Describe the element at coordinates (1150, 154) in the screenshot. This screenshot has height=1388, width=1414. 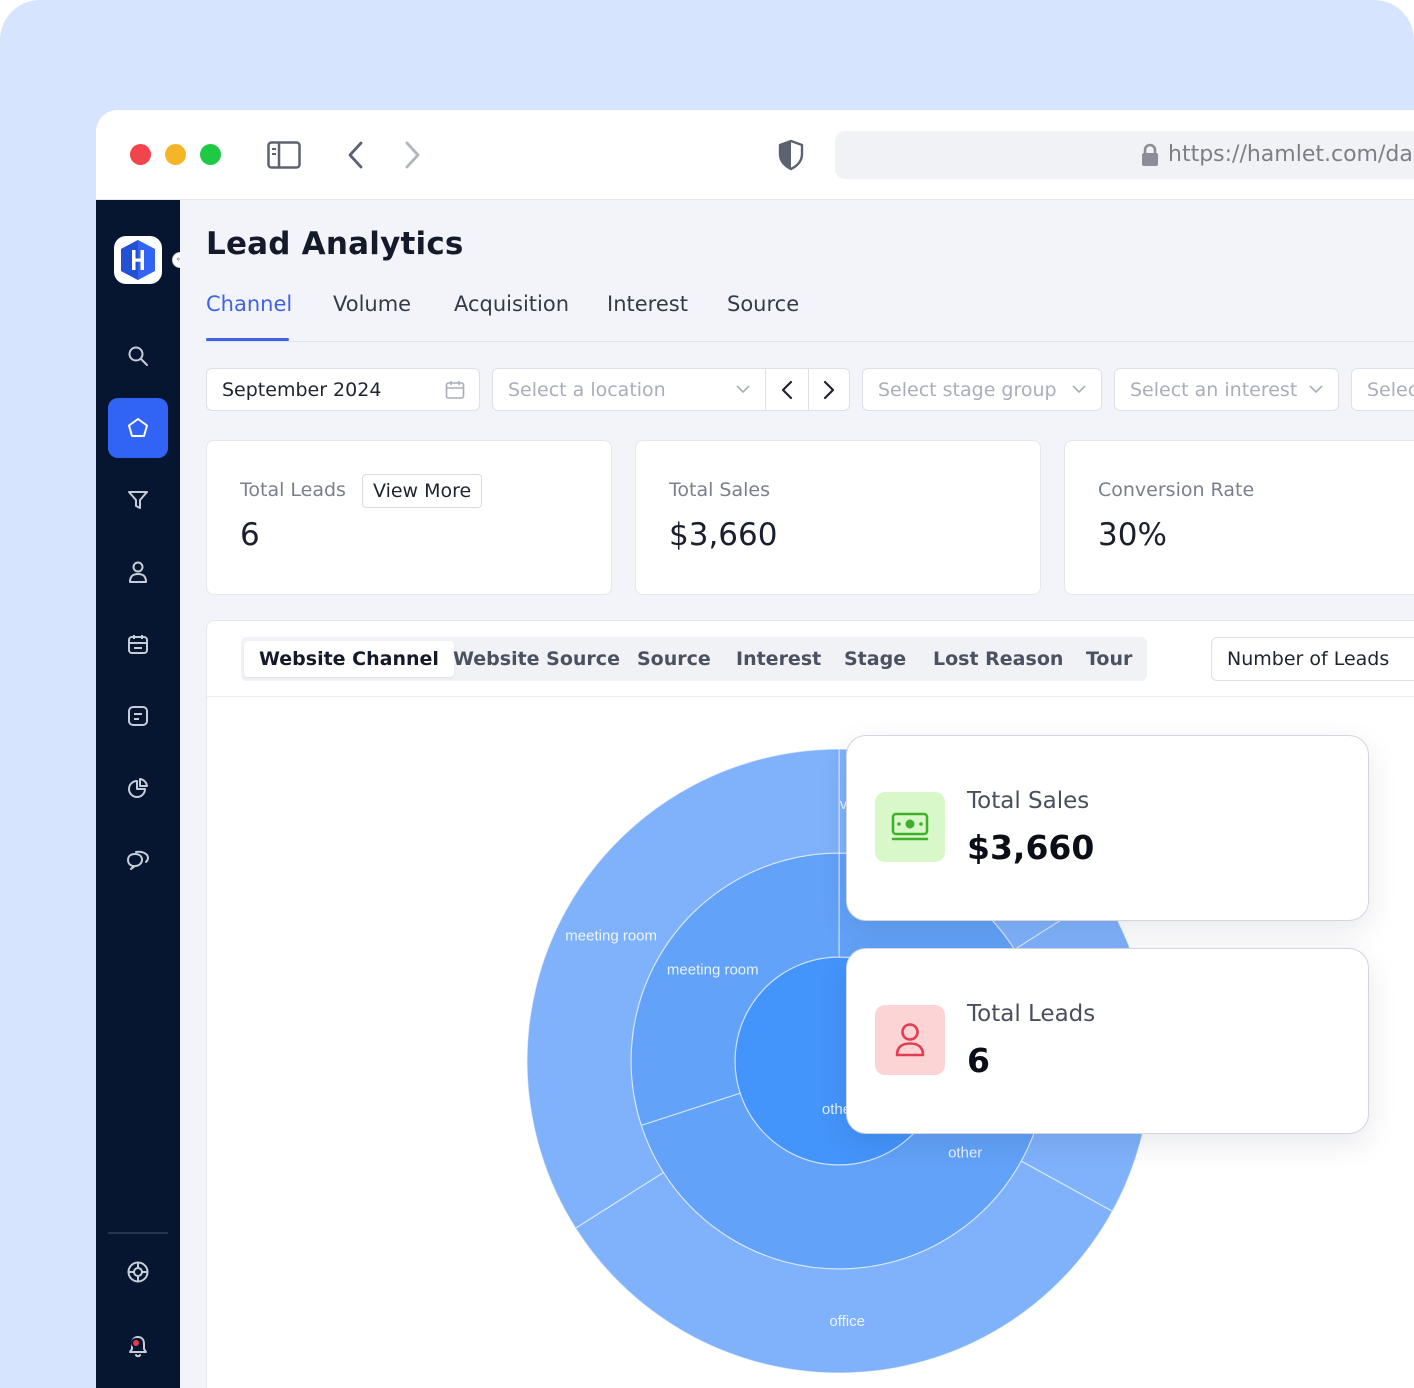
I see `lock-icon` at that location.